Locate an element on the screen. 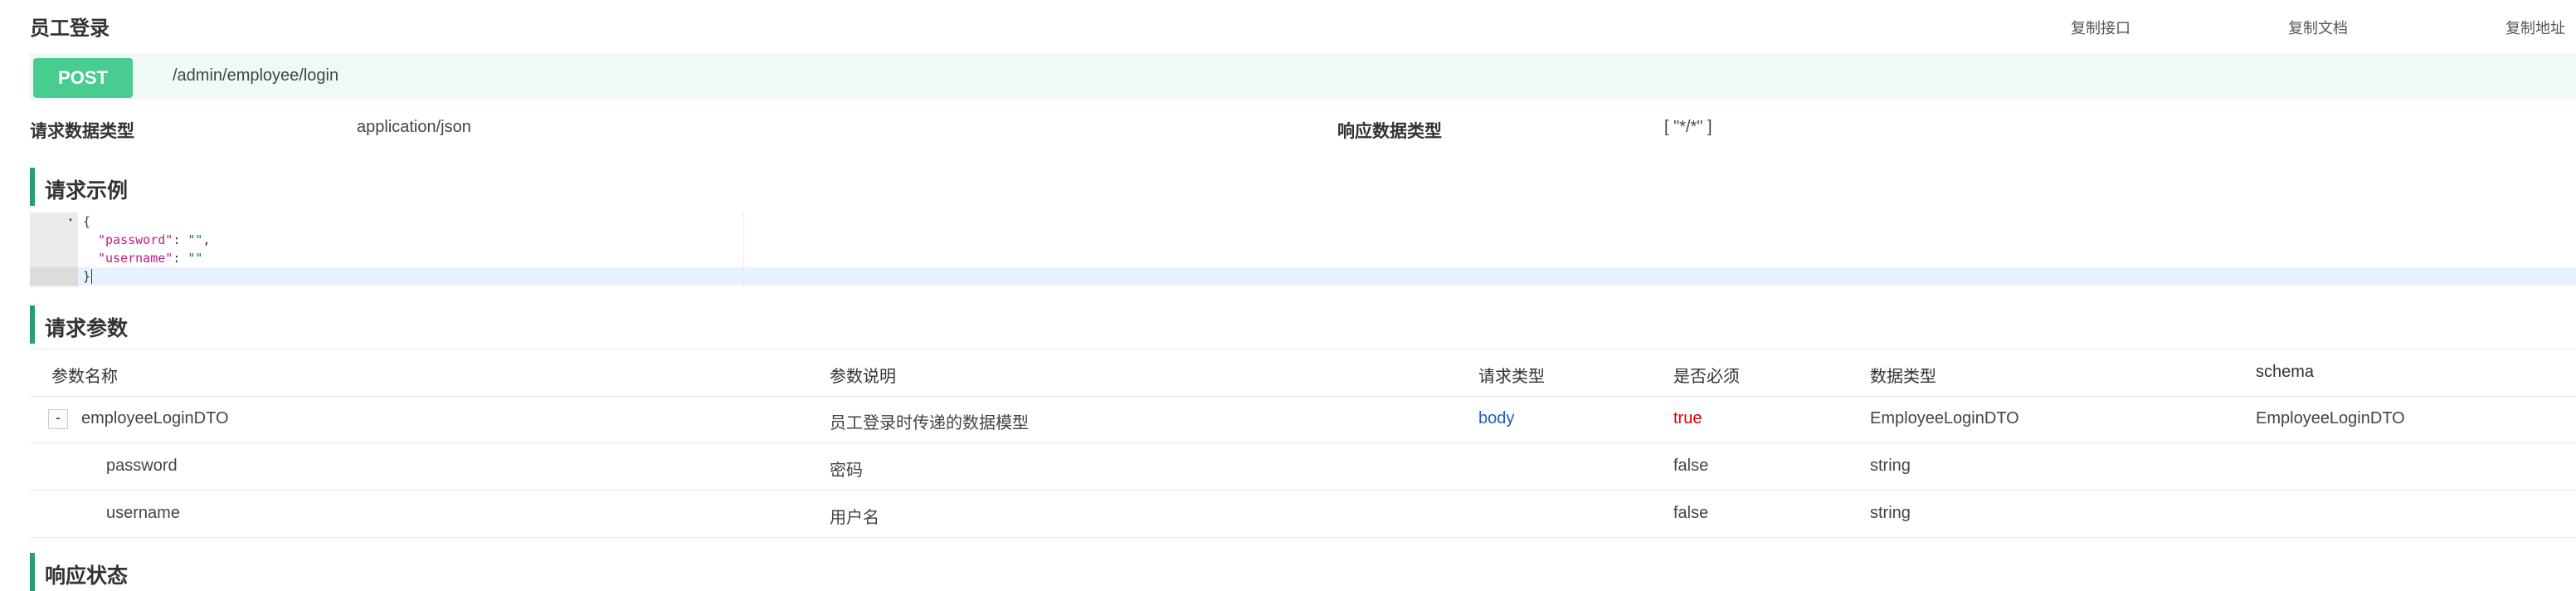 This screenshot has height=591, width=2576. code-token-key: "password" is located at coordinates (135, 239).